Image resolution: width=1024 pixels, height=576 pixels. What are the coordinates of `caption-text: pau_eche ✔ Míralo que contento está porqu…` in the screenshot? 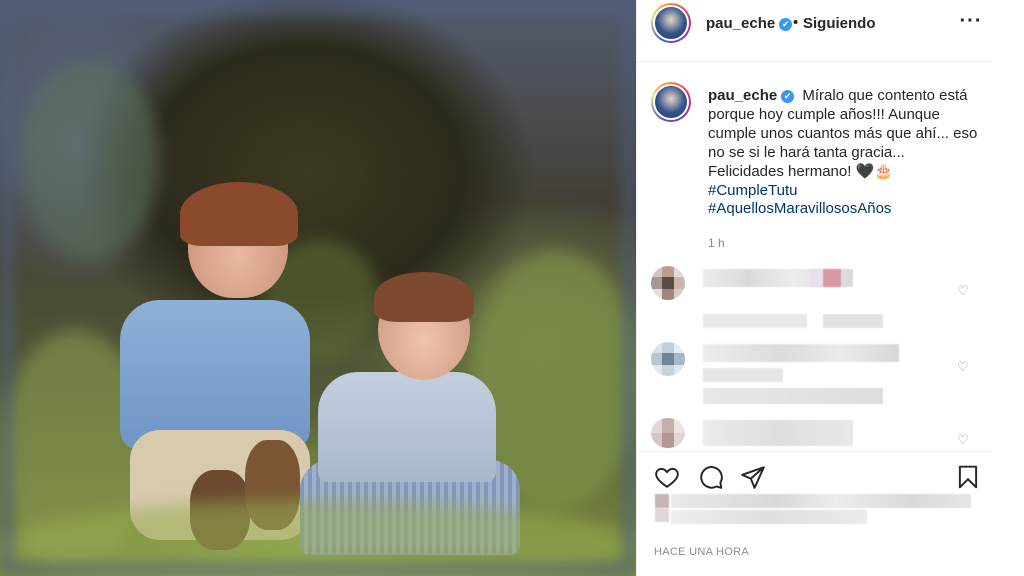 It's located at (843, 153).